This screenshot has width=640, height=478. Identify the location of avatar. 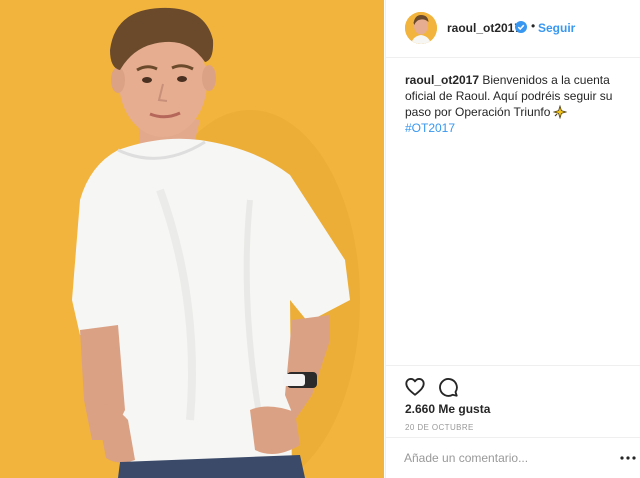
(421, 28).